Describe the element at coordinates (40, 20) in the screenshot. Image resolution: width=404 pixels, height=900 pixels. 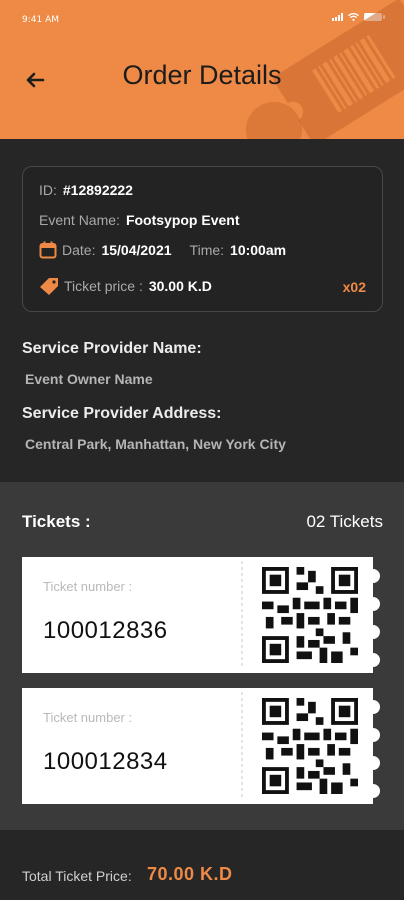
I see `status-time: 9:41 AM` at that location.